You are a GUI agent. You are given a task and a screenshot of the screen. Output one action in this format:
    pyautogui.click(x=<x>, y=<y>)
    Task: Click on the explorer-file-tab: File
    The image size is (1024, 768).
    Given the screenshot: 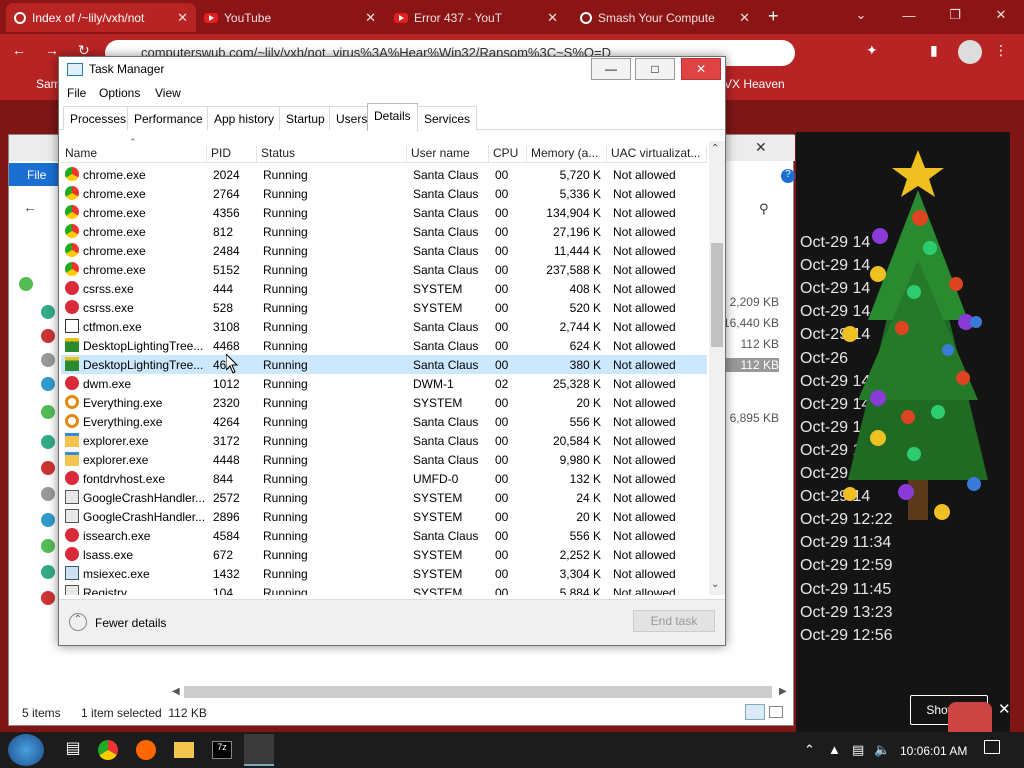 What is the action you would take?
    pyautogui.click(x=35, y=174)
    